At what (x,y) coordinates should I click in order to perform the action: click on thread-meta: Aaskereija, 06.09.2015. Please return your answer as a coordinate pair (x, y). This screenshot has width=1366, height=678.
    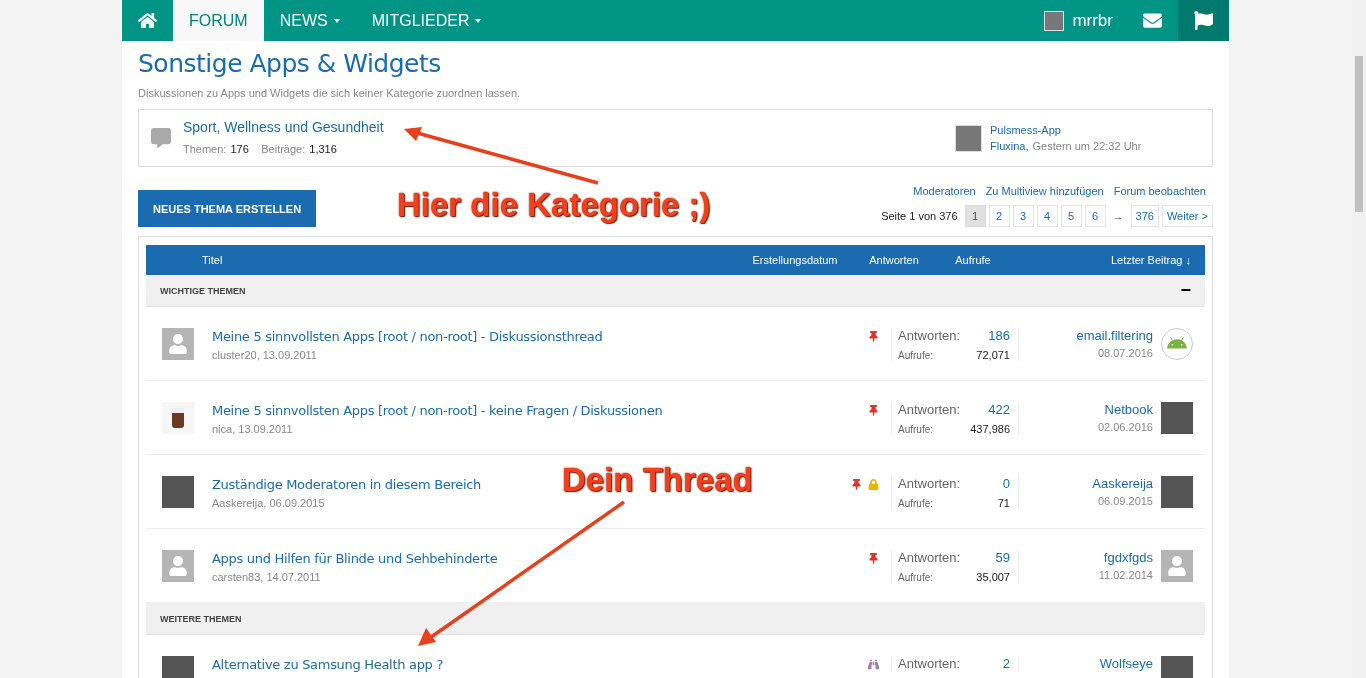
    Looking at the image, I should click on (269, 503).